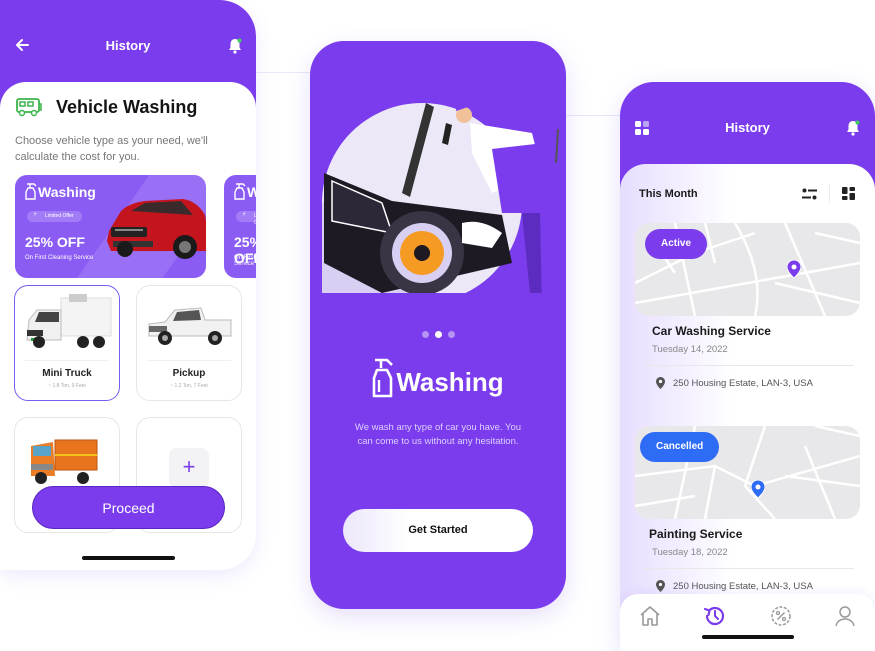  Describe the element at coordinates (128, 507) in the screenshot. I see `proceed-button: Proceed` at that location.